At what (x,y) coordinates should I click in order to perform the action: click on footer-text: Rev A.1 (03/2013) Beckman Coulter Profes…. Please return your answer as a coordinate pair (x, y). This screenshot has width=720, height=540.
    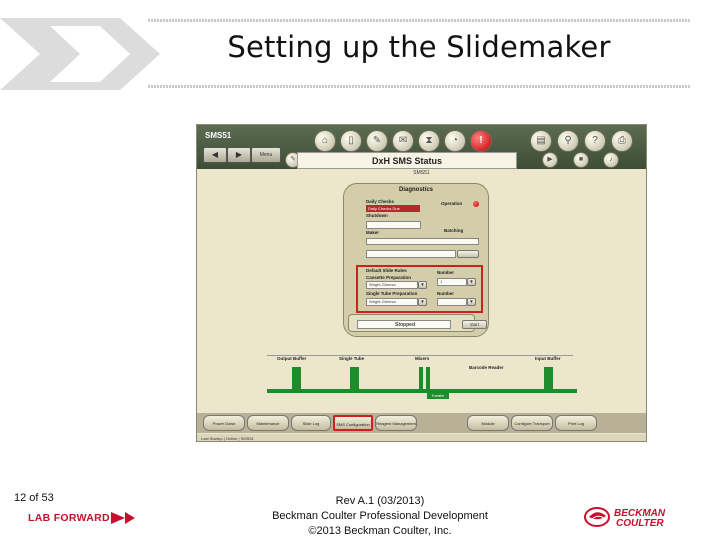
    Looking at the image, I should click on (380, 516).